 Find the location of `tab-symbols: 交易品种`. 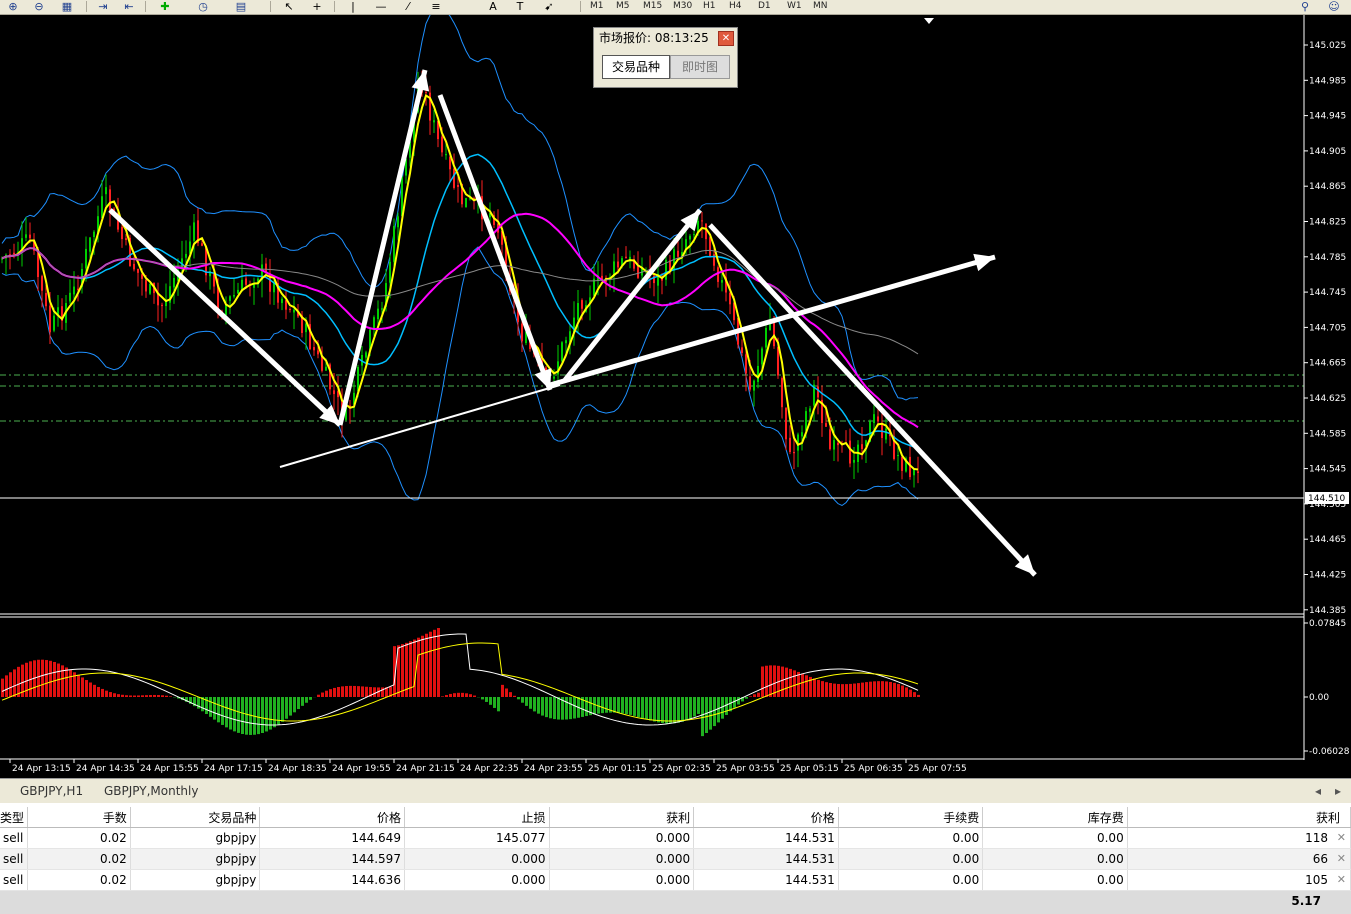

tab-symbols: 交易品种 is located at coordinates (636, 67).